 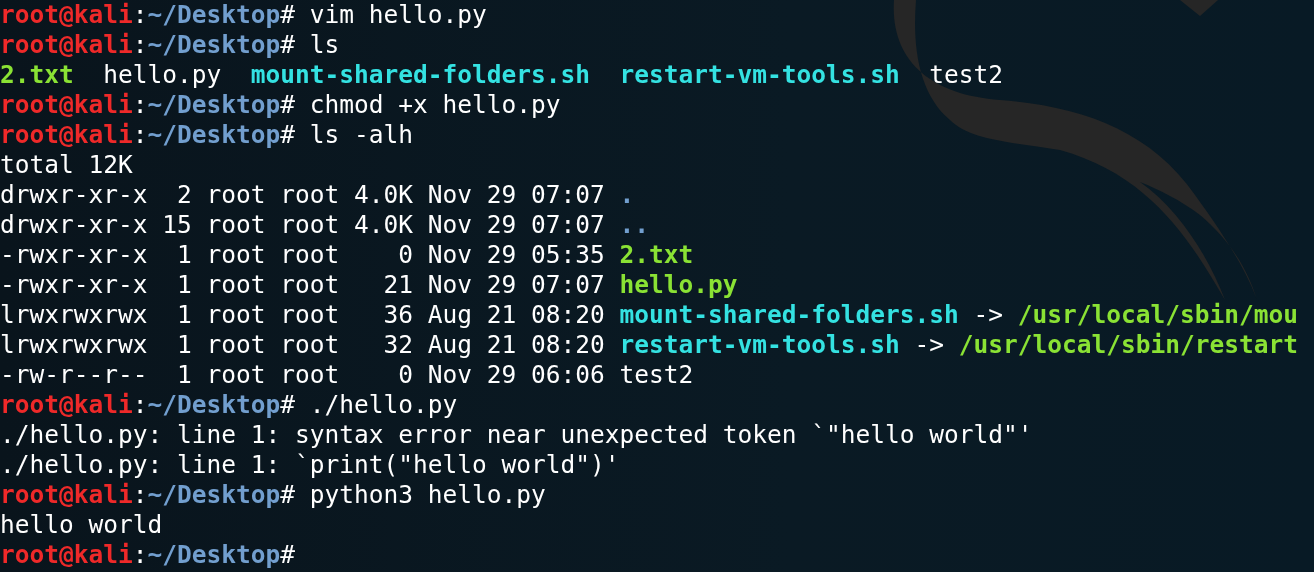 I want to click on file-name: hello.py, so click(x=678, y=284).